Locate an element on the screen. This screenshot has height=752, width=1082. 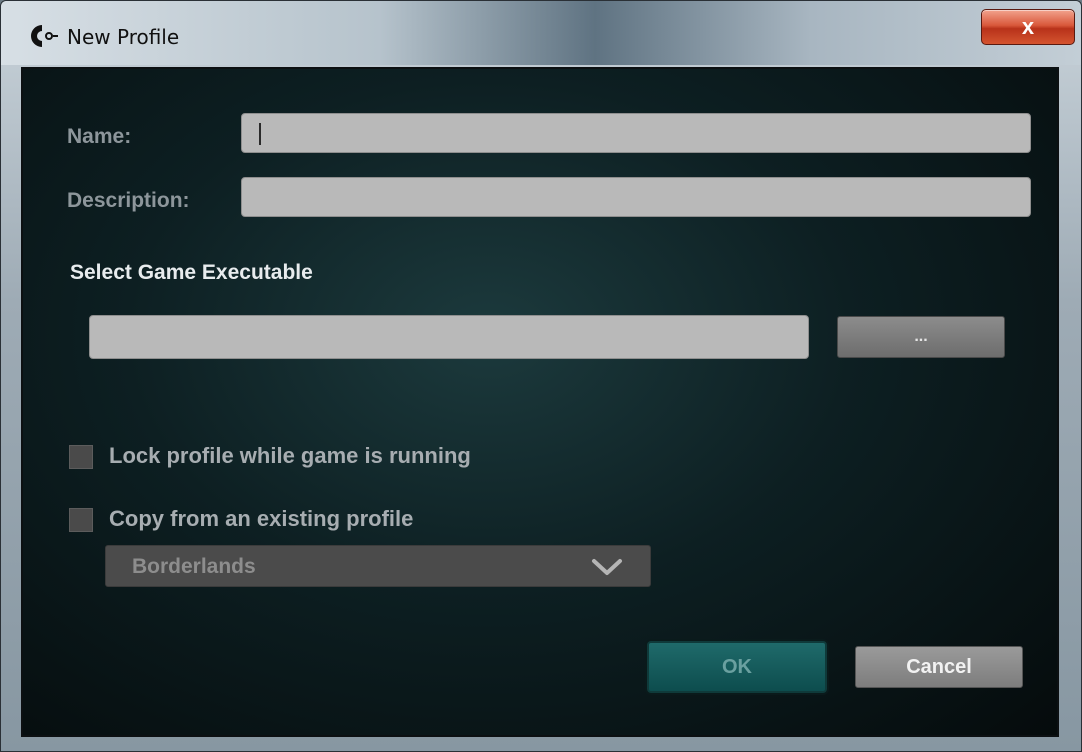
name-label: Name: is located at coordinates (99, 136).